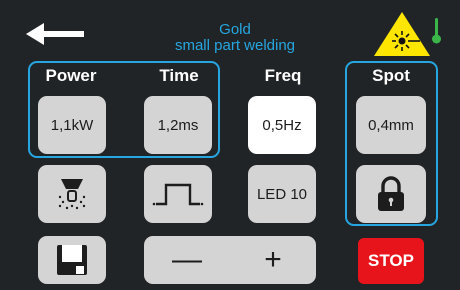 The height and width of the screenshot is (290, 460). I want to click on spot-label: Spot, so click(391, 75).